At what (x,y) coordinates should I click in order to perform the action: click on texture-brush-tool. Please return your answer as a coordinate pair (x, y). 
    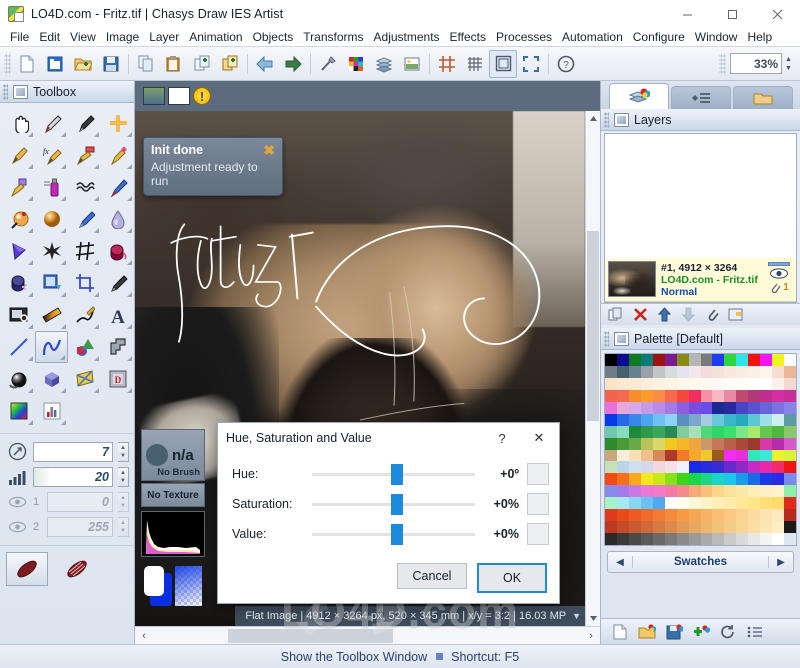
    Looking at the image, I should click on (18, 187).